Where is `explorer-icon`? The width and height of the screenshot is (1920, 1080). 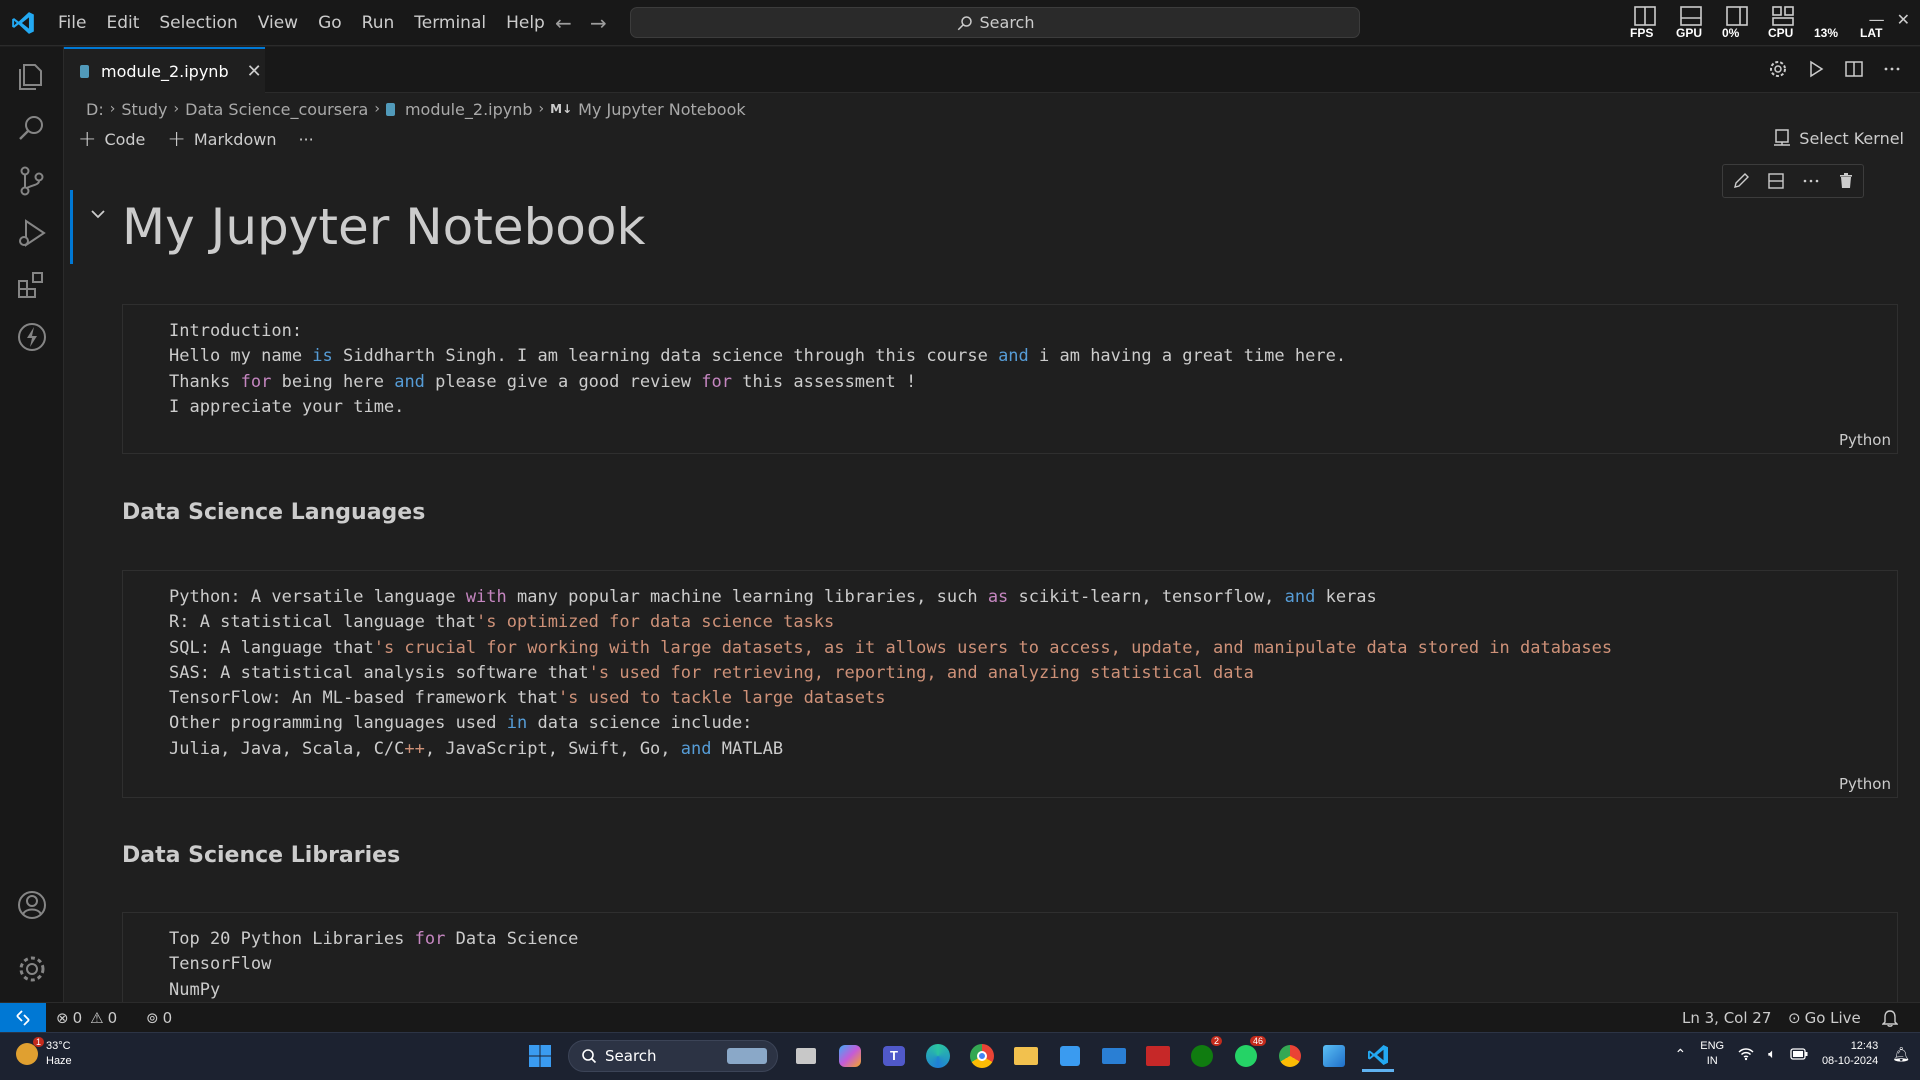
explorer-icon is located at coordinates (32, 77).